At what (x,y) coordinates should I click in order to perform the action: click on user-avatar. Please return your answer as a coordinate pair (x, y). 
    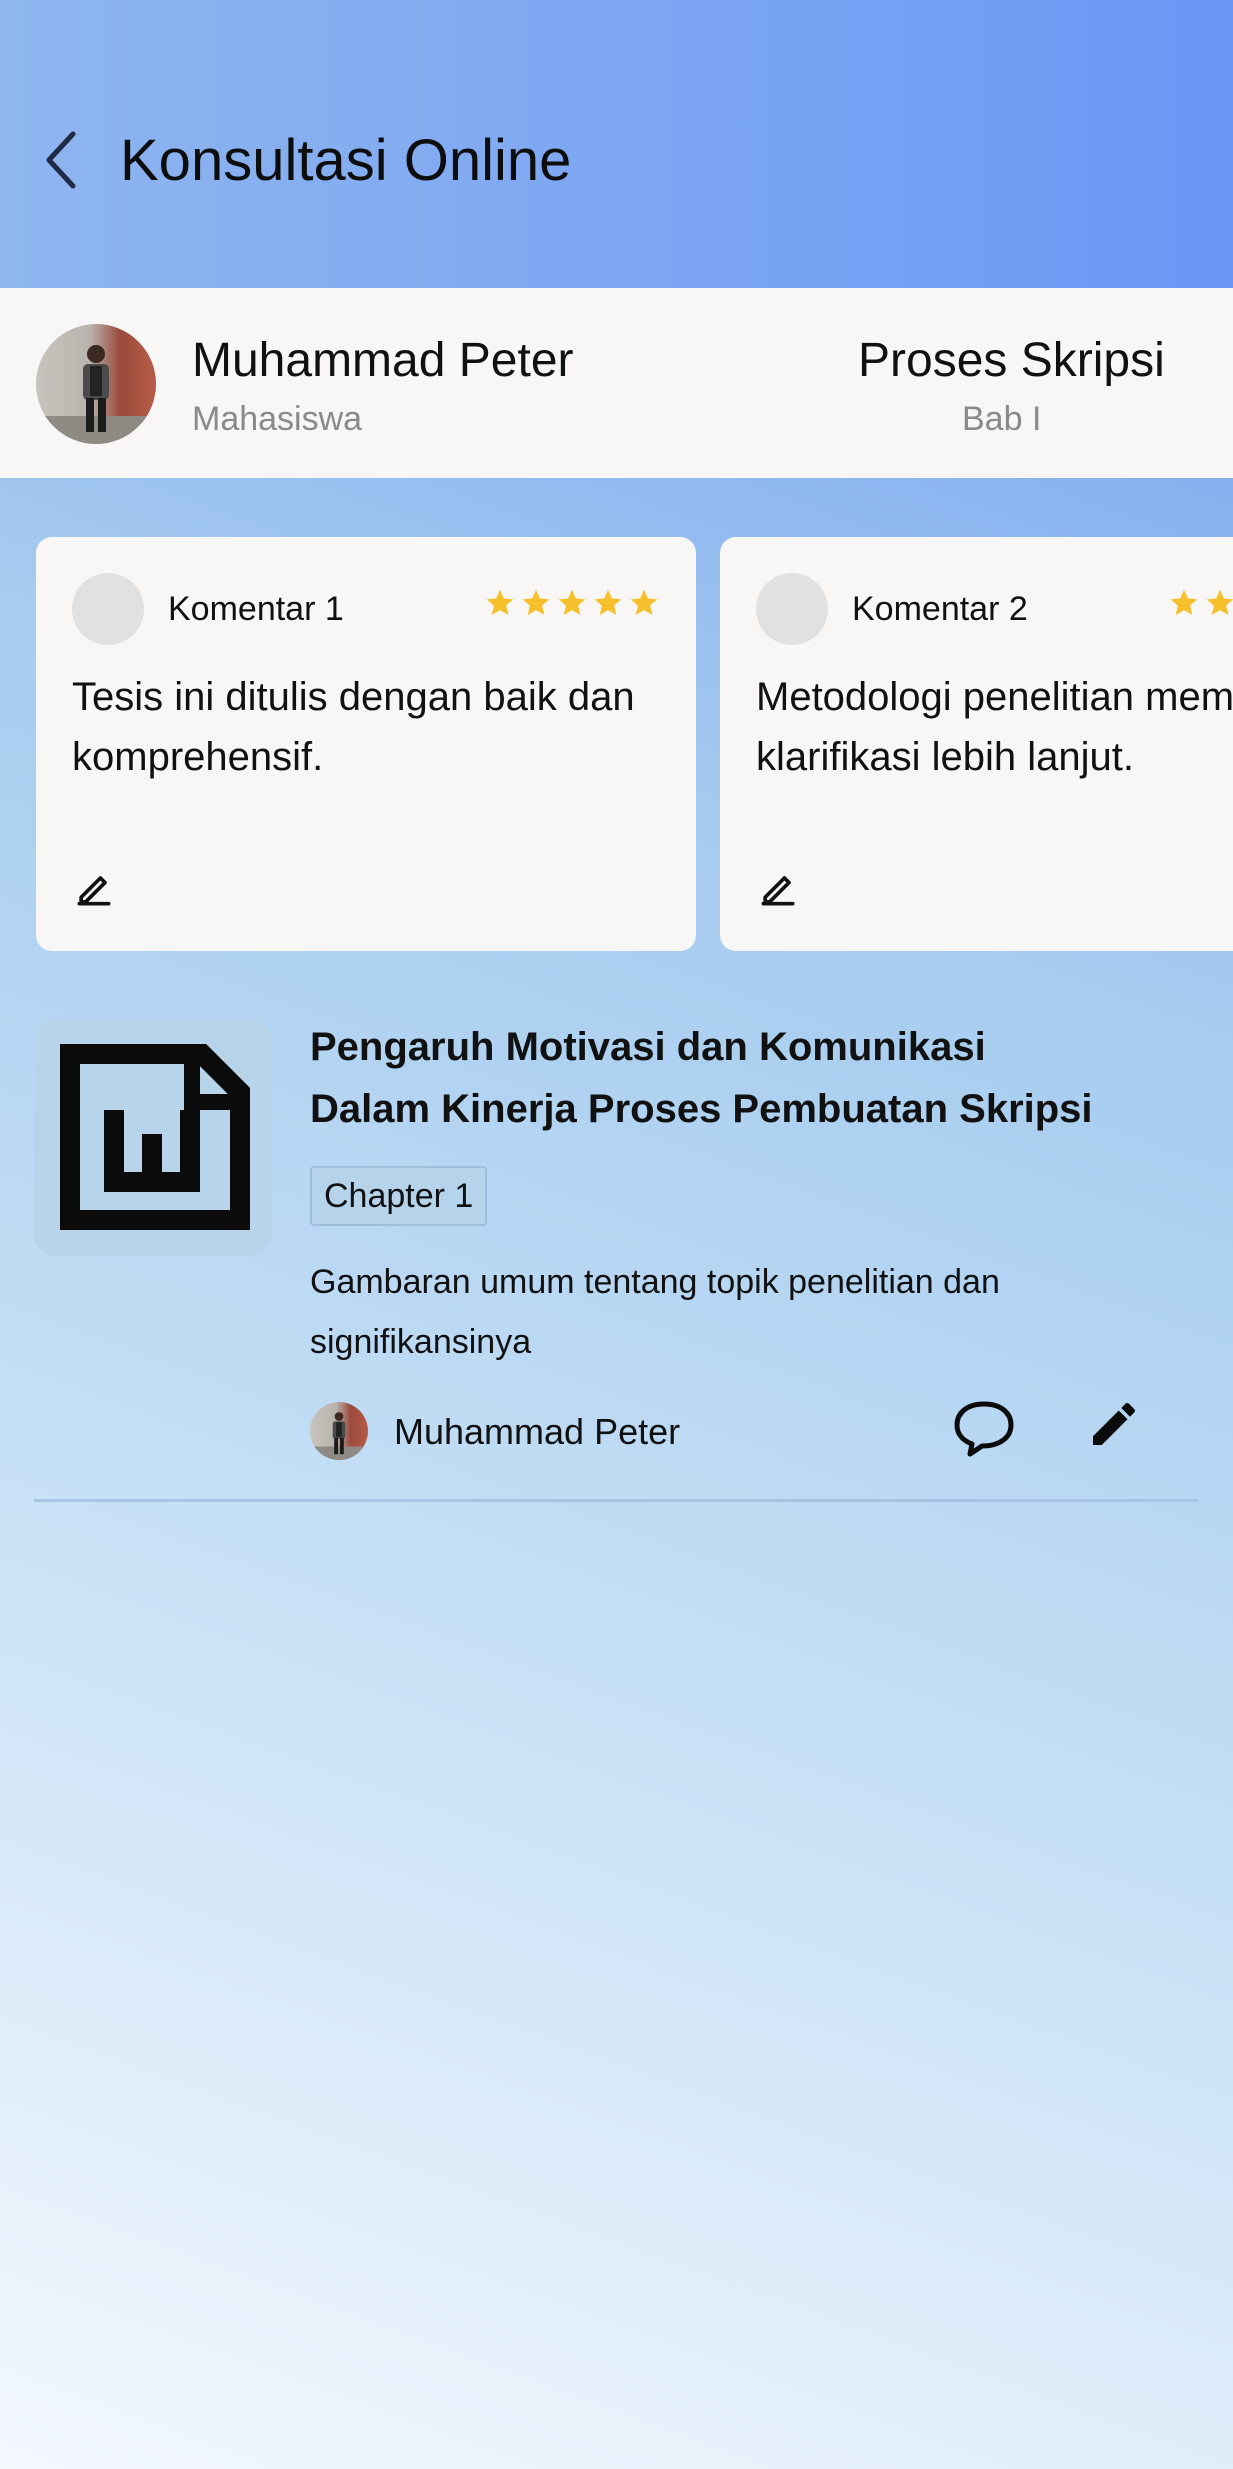
    Looking at the image, I should click on (96, 384).